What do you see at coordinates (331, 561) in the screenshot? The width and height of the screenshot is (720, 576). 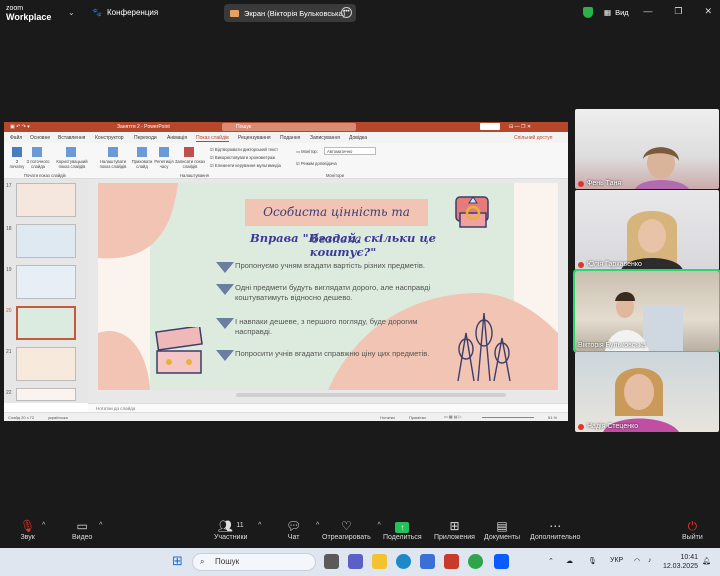 I see `task-view-icon` at bounding box center [331, 561].